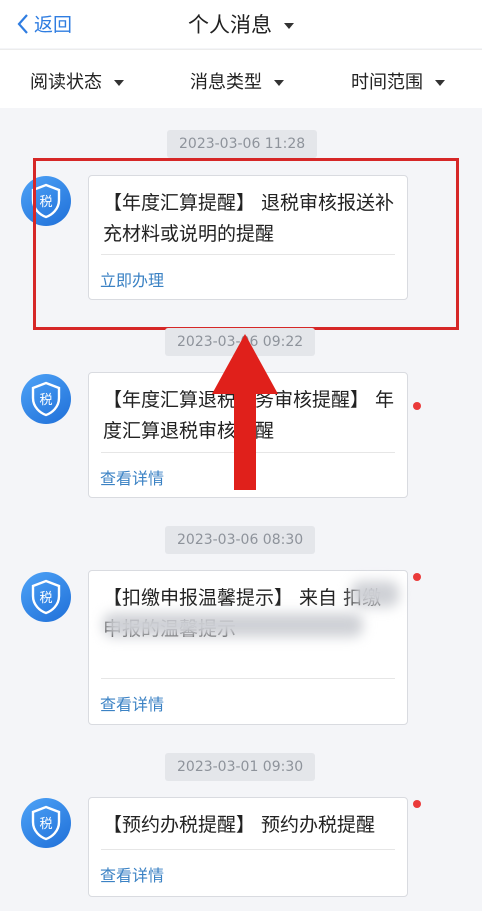  What do you see at coordinates (248, 647) in the screenshot?
I see `message-card: 【扣缴申报温馨提示】 来自 扣缴申报的温馨提示 查看详情` at bounding box center [248, 647].